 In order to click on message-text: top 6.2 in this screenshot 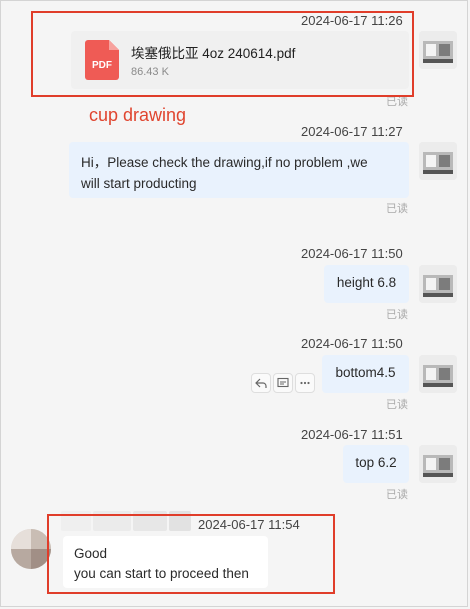, I will do `click(376, 462)`.